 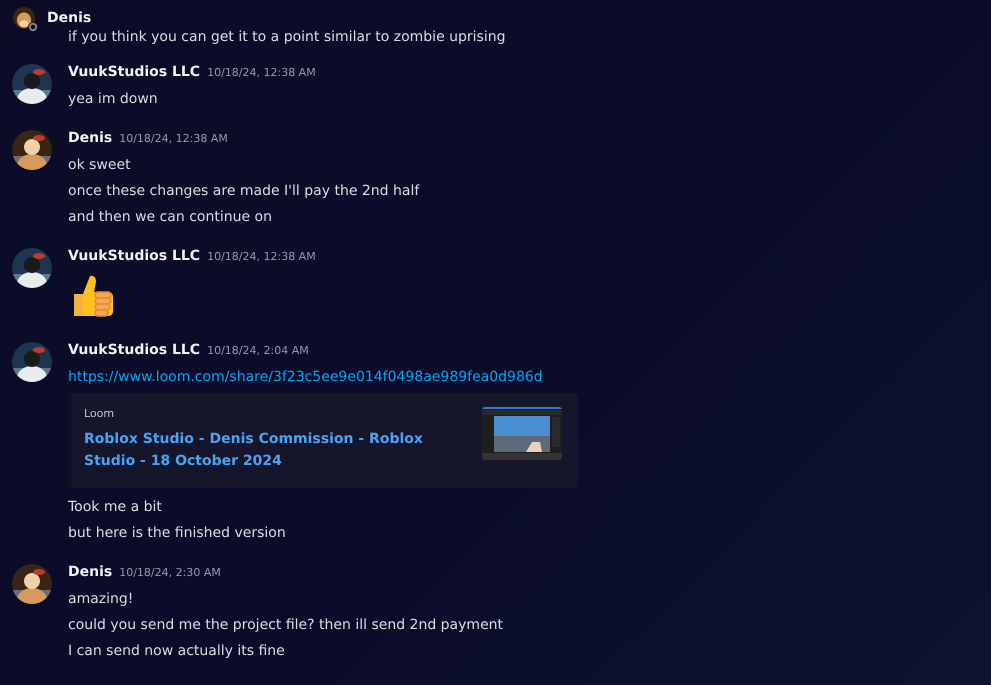 I want to click on message-text: ok sweet, so click(x=100, y=165).